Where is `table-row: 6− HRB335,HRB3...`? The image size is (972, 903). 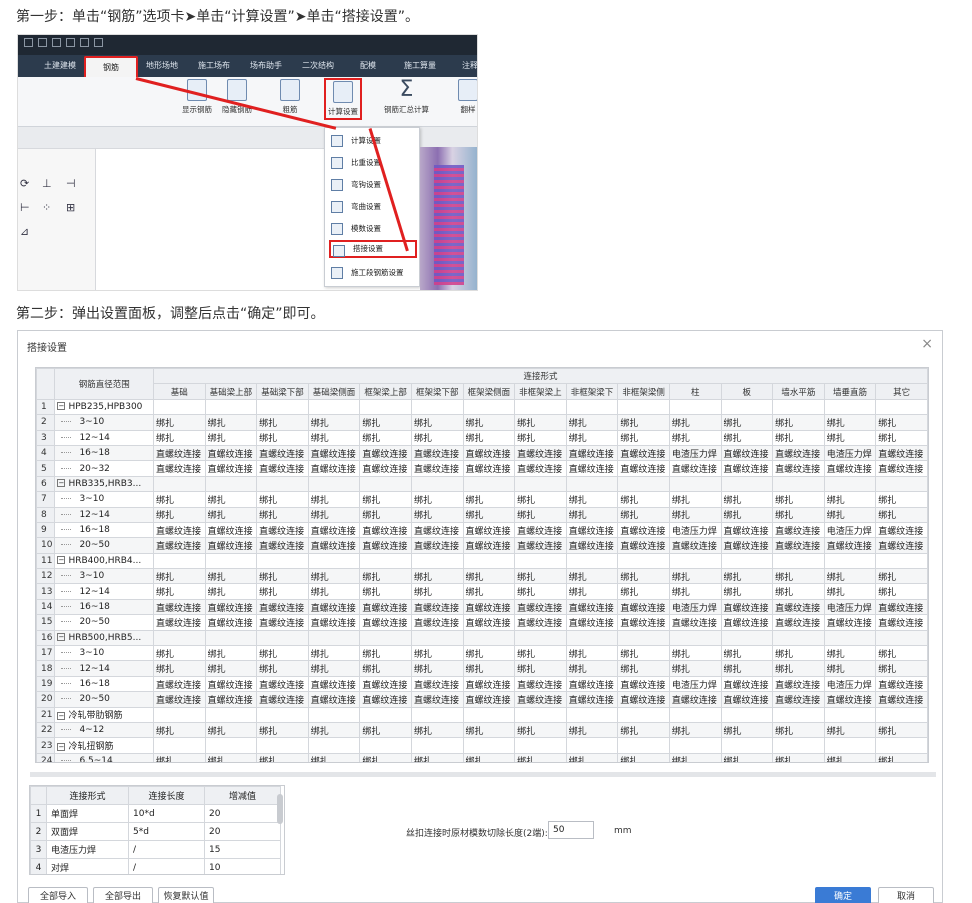 table-row: 6− HRB335,HRB3... is located at coordinates (482, 484).